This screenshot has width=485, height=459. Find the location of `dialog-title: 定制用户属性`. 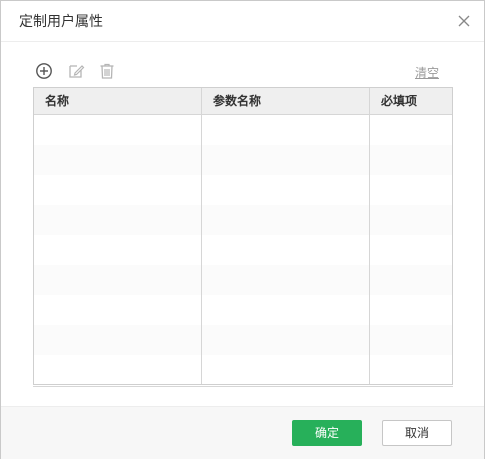

dialog-title: 定制用户属性 is located at coordinates (61, 22).